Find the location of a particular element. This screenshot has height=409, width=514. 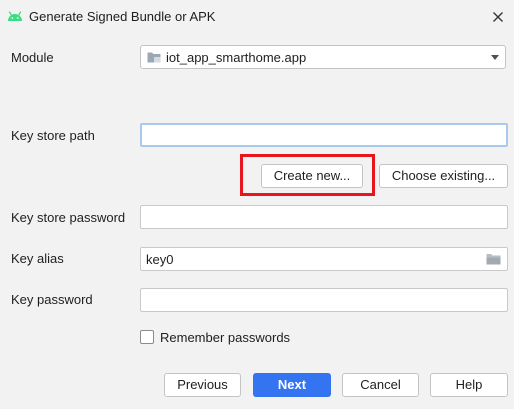

title-bar: Generate Signed Bundle or APK is located at coordinates (257, 17).